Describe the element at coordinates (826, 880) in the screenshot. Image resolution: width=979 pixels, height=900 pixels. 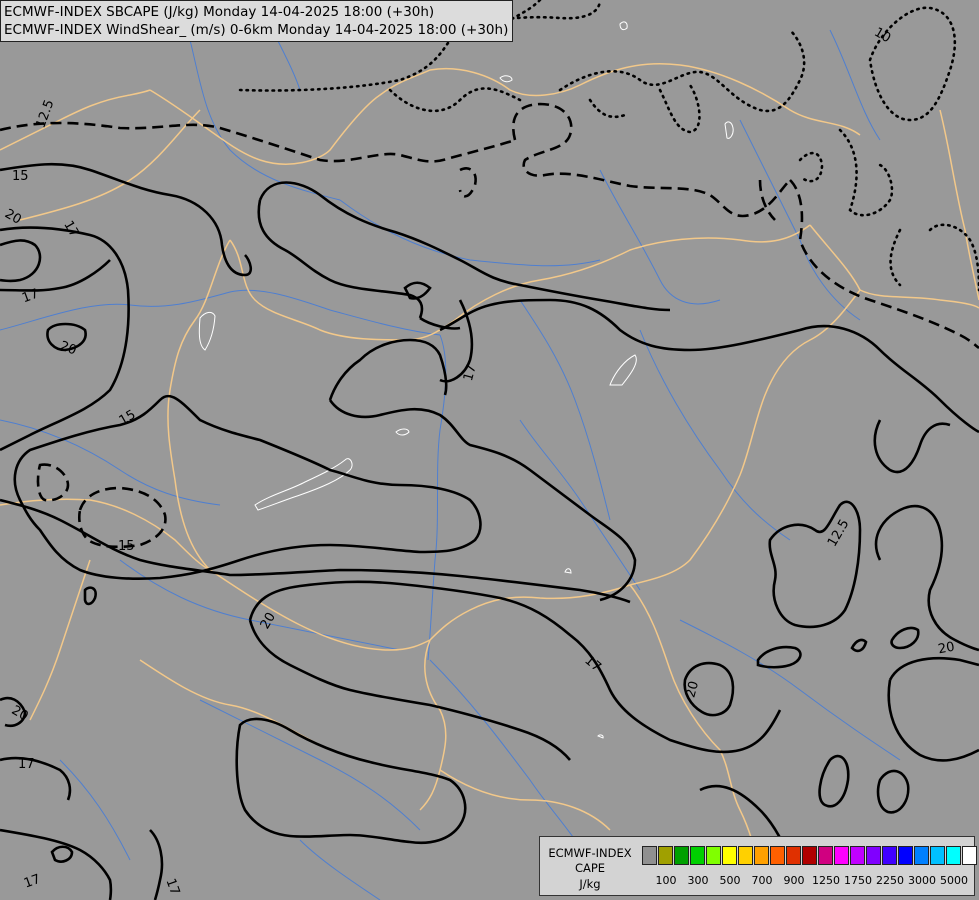
I see `legend-tick-label: 1250` at that location.